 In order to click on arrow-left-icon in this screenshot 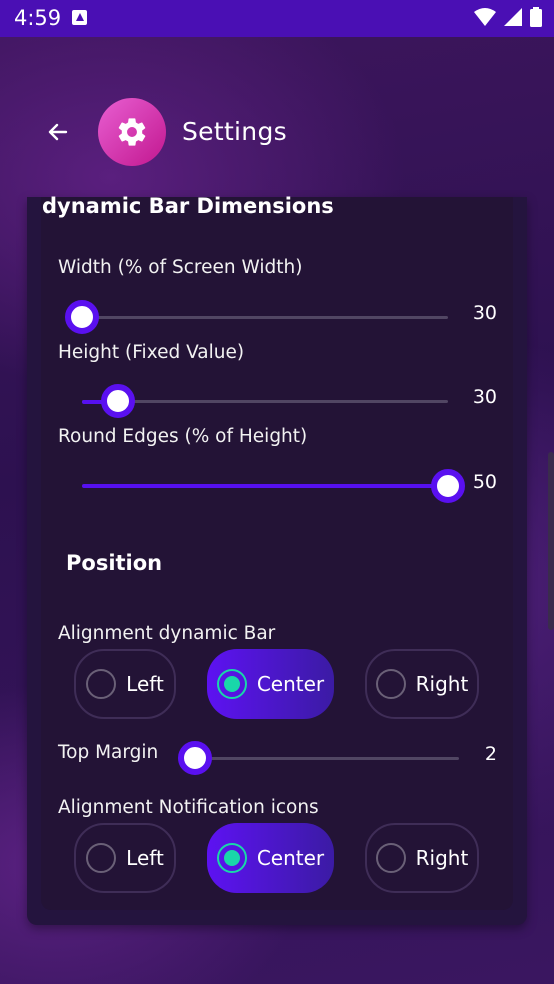, I will do `click(58, 132)`.